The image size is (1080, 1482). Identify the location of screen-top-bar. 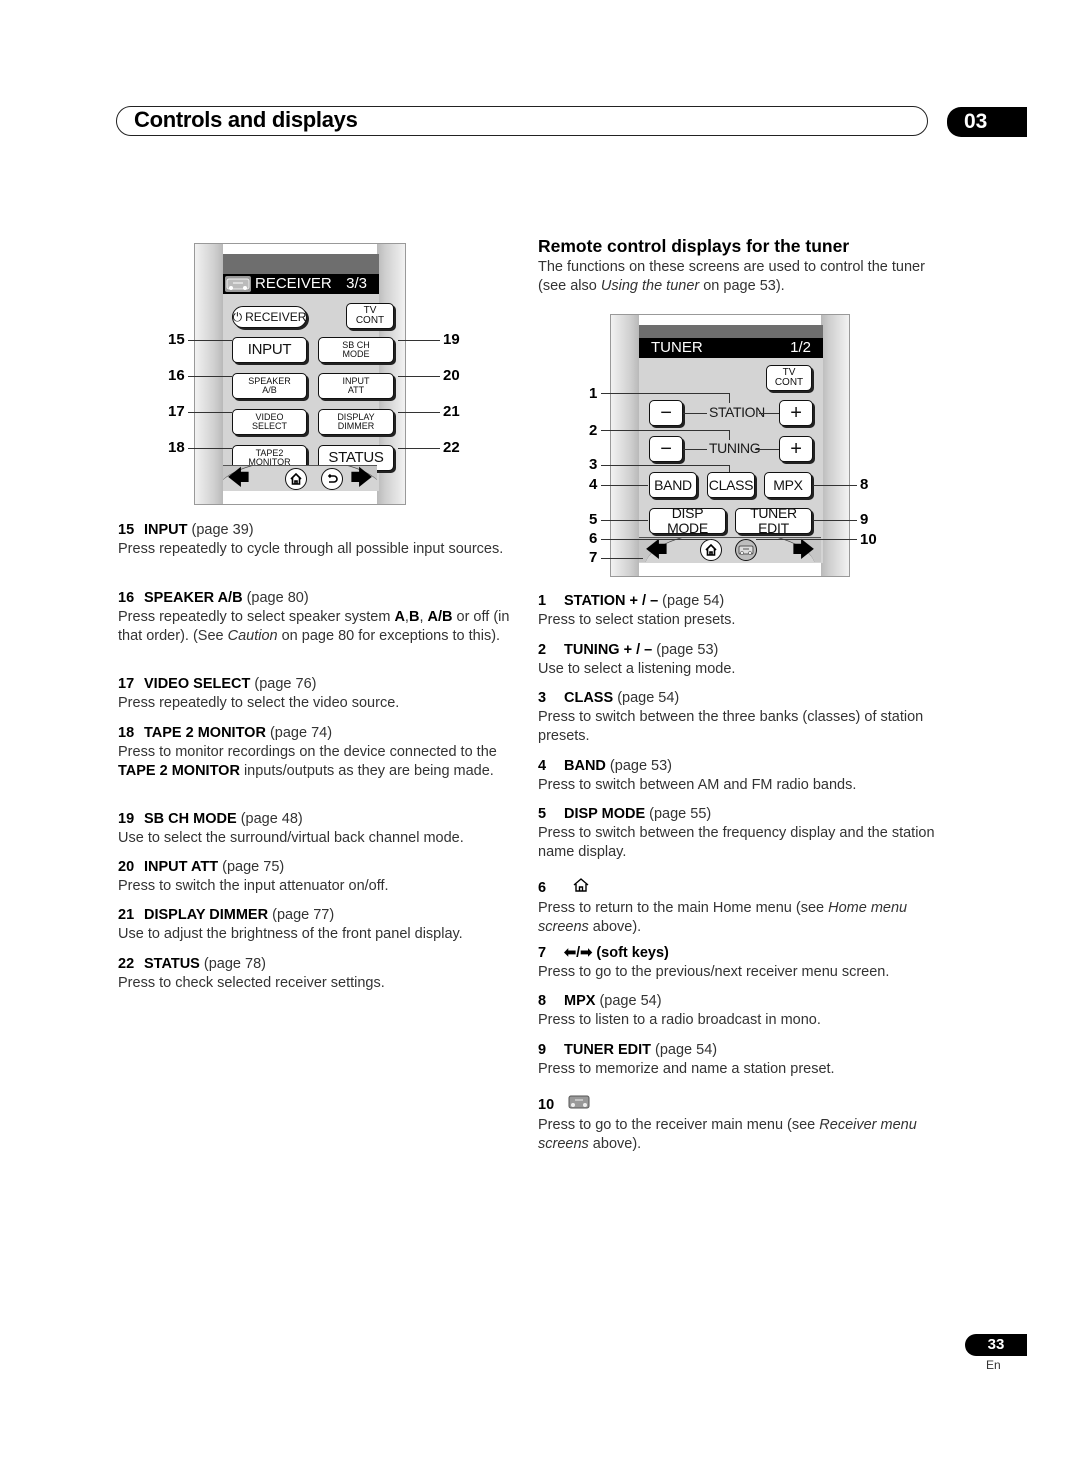
(301, 264).